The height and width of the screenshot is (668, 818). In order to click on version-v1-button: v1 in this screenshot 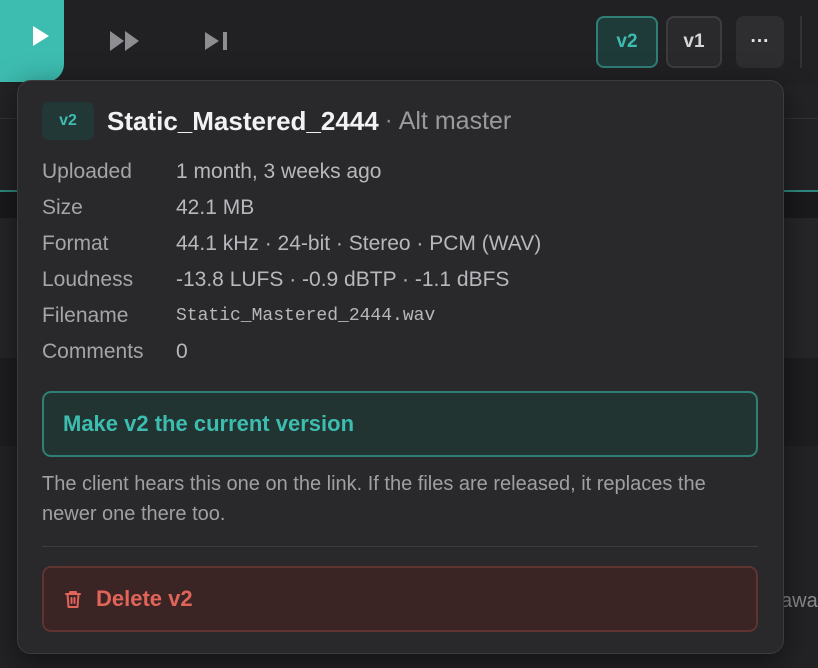, I will do `click(694, 42)`.